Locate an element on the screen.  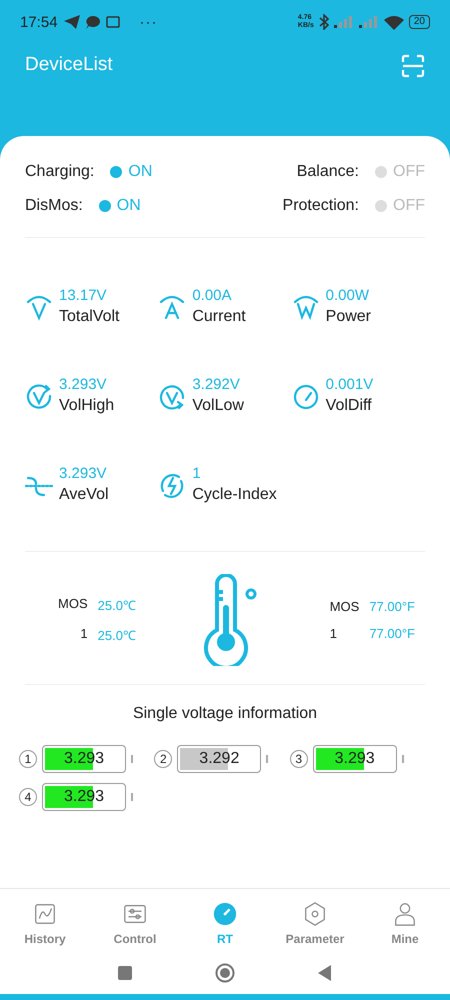
nav-tab: Mine is located at coordinates (405, 923).